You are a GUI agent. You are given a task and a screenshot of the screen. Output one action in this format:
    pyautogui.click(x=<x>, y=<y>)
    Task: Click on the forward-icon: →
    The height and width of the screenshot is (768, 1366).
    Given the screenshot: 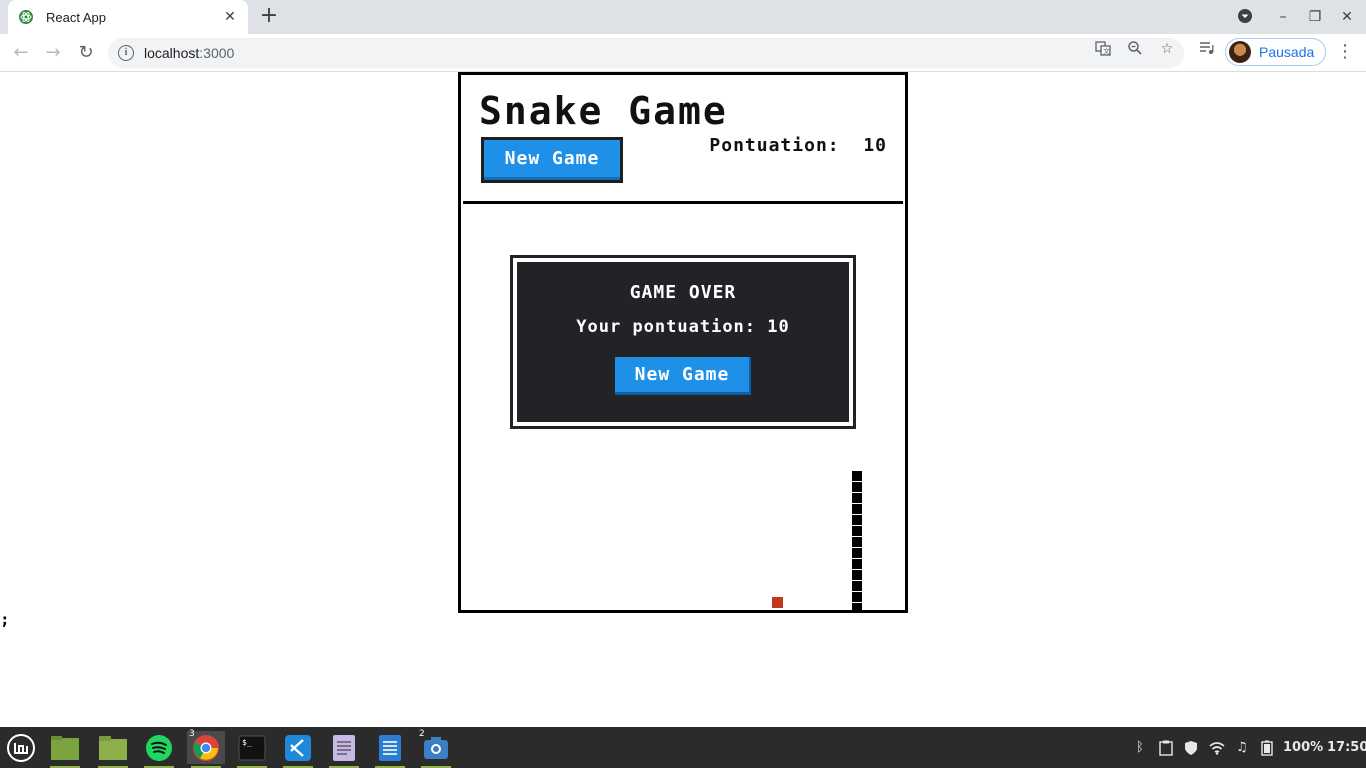 What is the action you would take?
    pyautogui.click(x=53, y=53)
    